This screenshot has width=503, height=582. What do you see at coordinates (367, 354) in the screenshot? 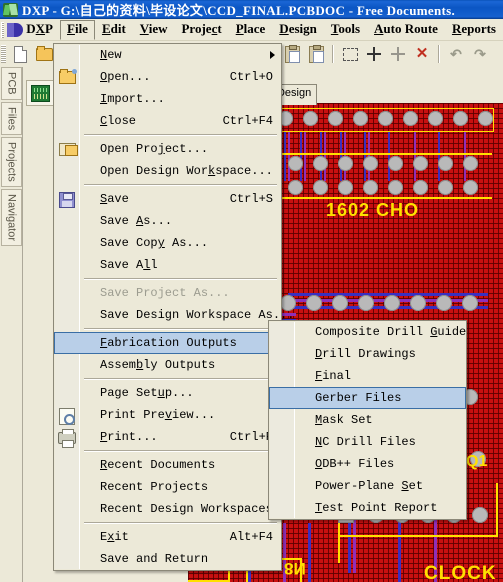
I see `fabrication-submenu-item-drill-drawings: Drill Drawings` at bounding box center [367, 354].